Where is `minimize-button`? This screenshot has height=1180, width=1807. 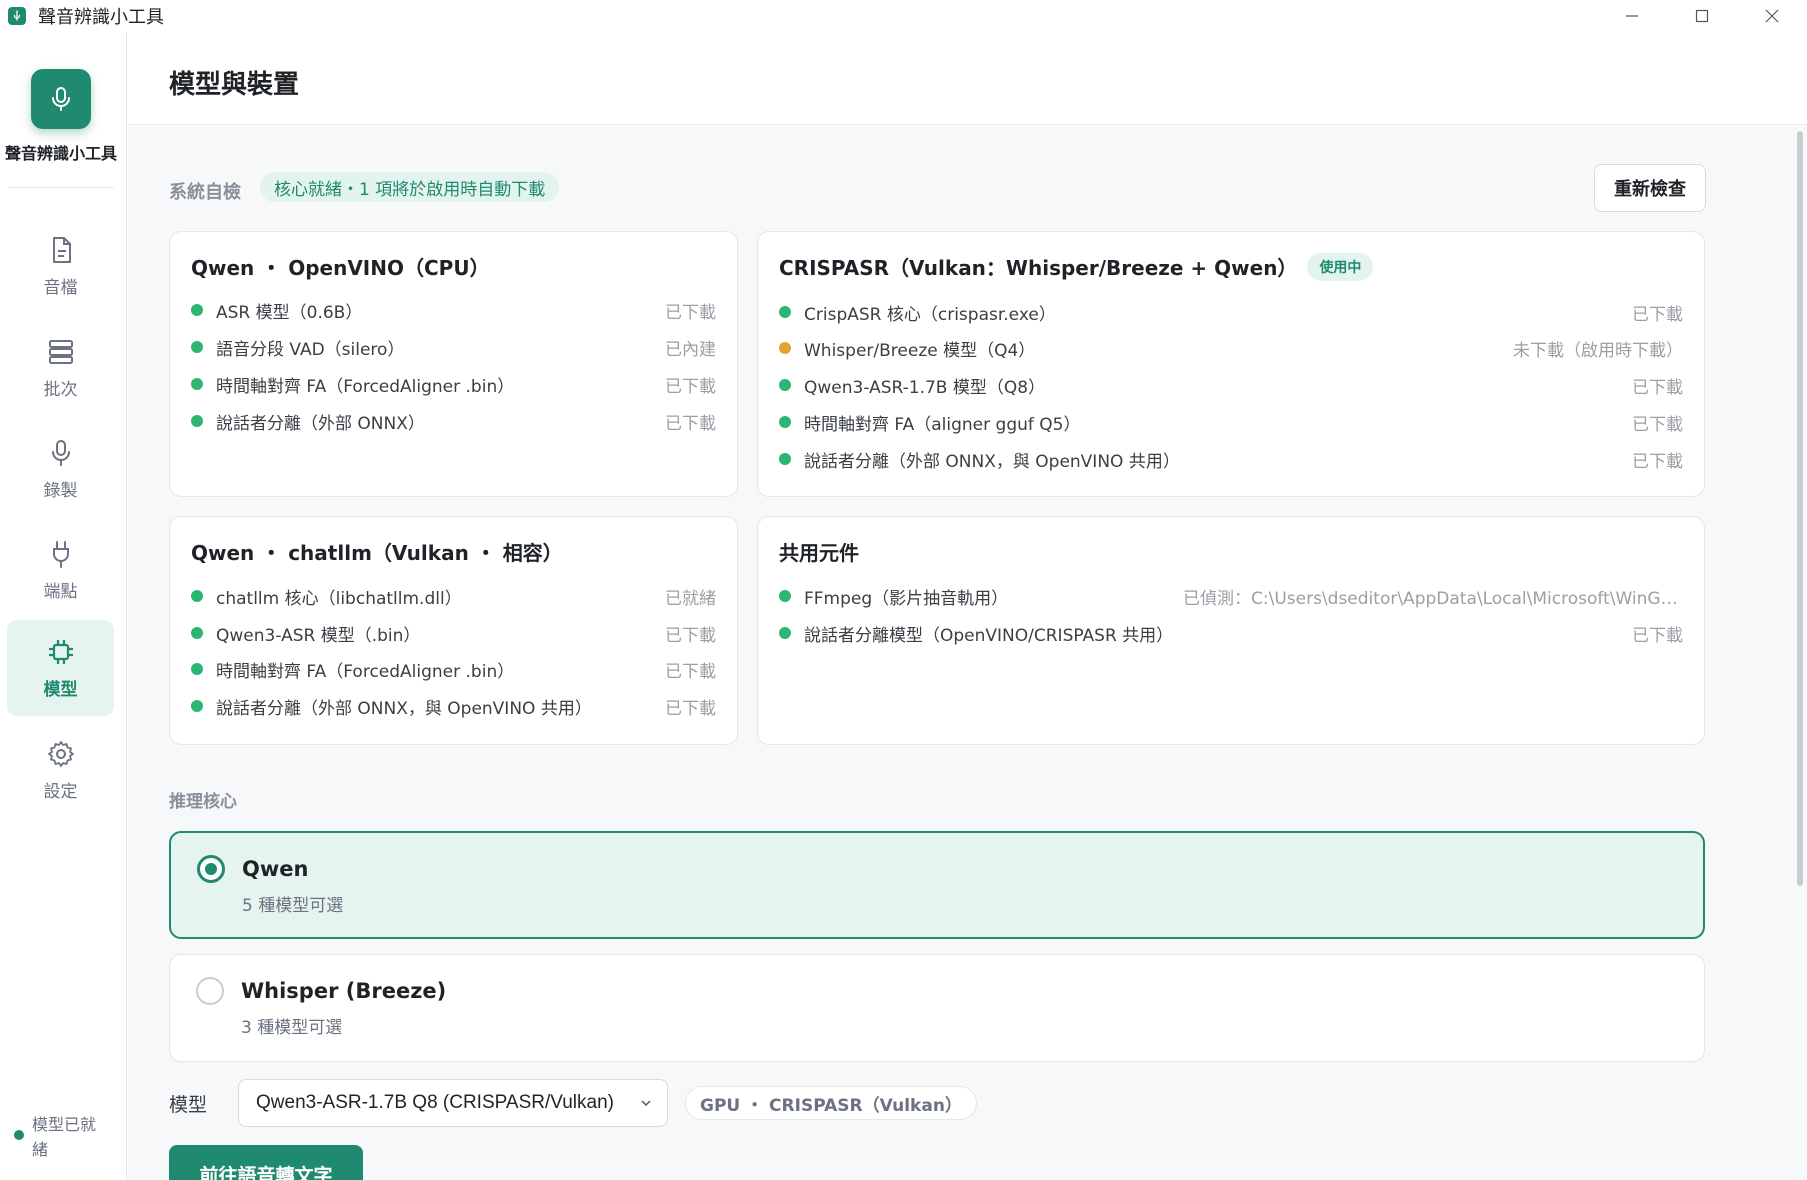 minimize-button is located at coordinates (1632, 16).